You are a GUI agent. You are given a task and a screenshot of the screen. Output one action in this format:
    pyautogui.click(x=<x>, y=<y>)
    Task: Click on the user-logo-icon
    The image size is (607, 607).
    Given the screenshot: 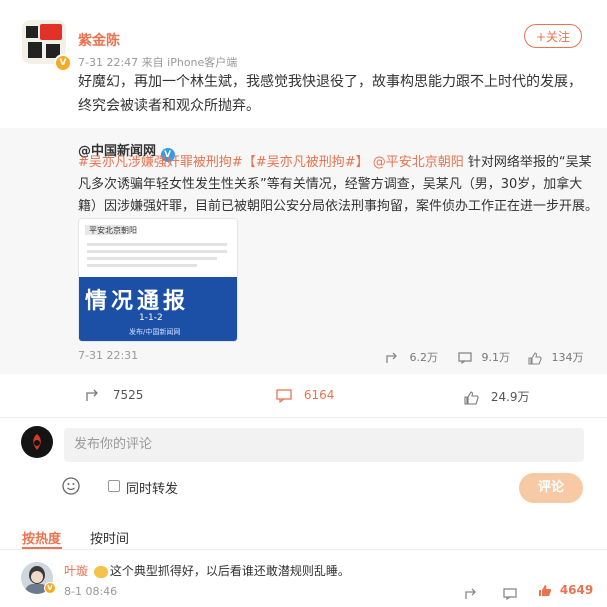 What is the action you would take?
    pyautogui.click(x=37, y=442)
    